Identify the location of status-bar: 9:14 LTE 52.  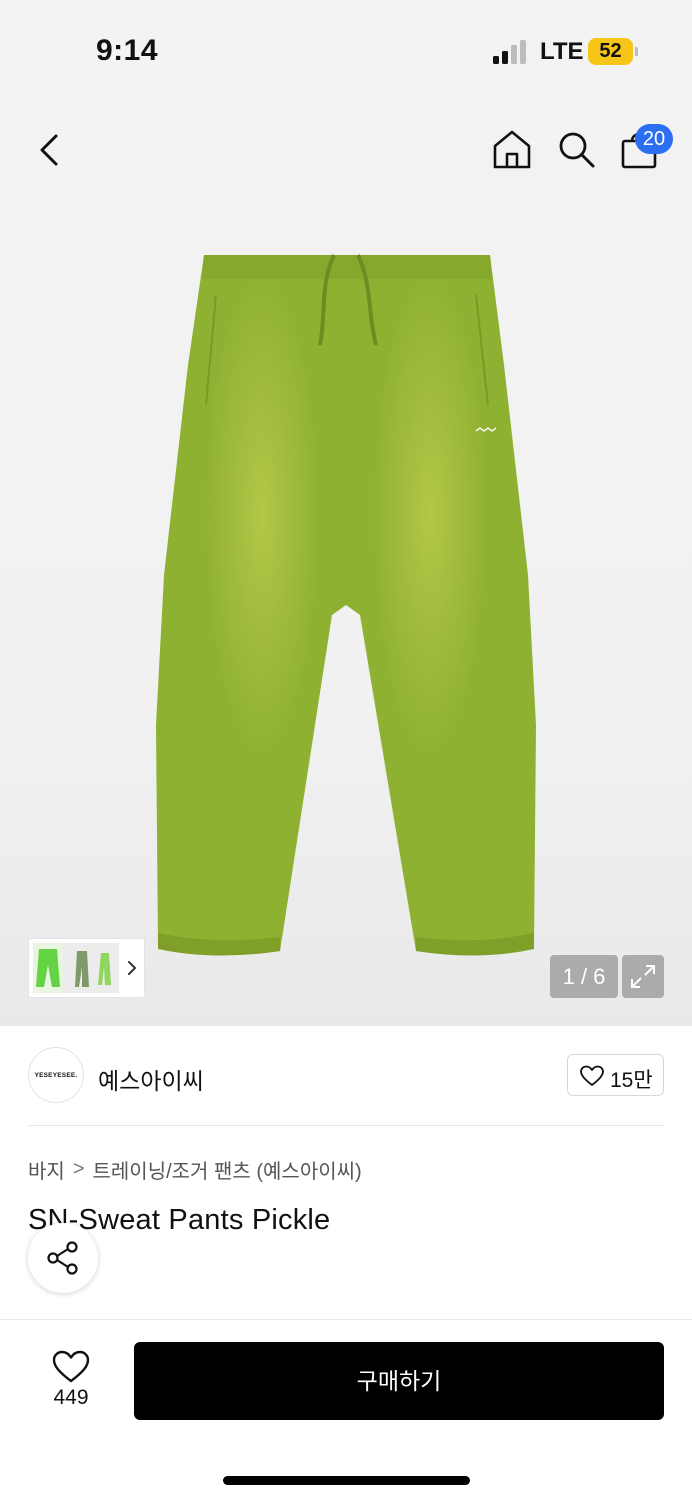
(346, 50).